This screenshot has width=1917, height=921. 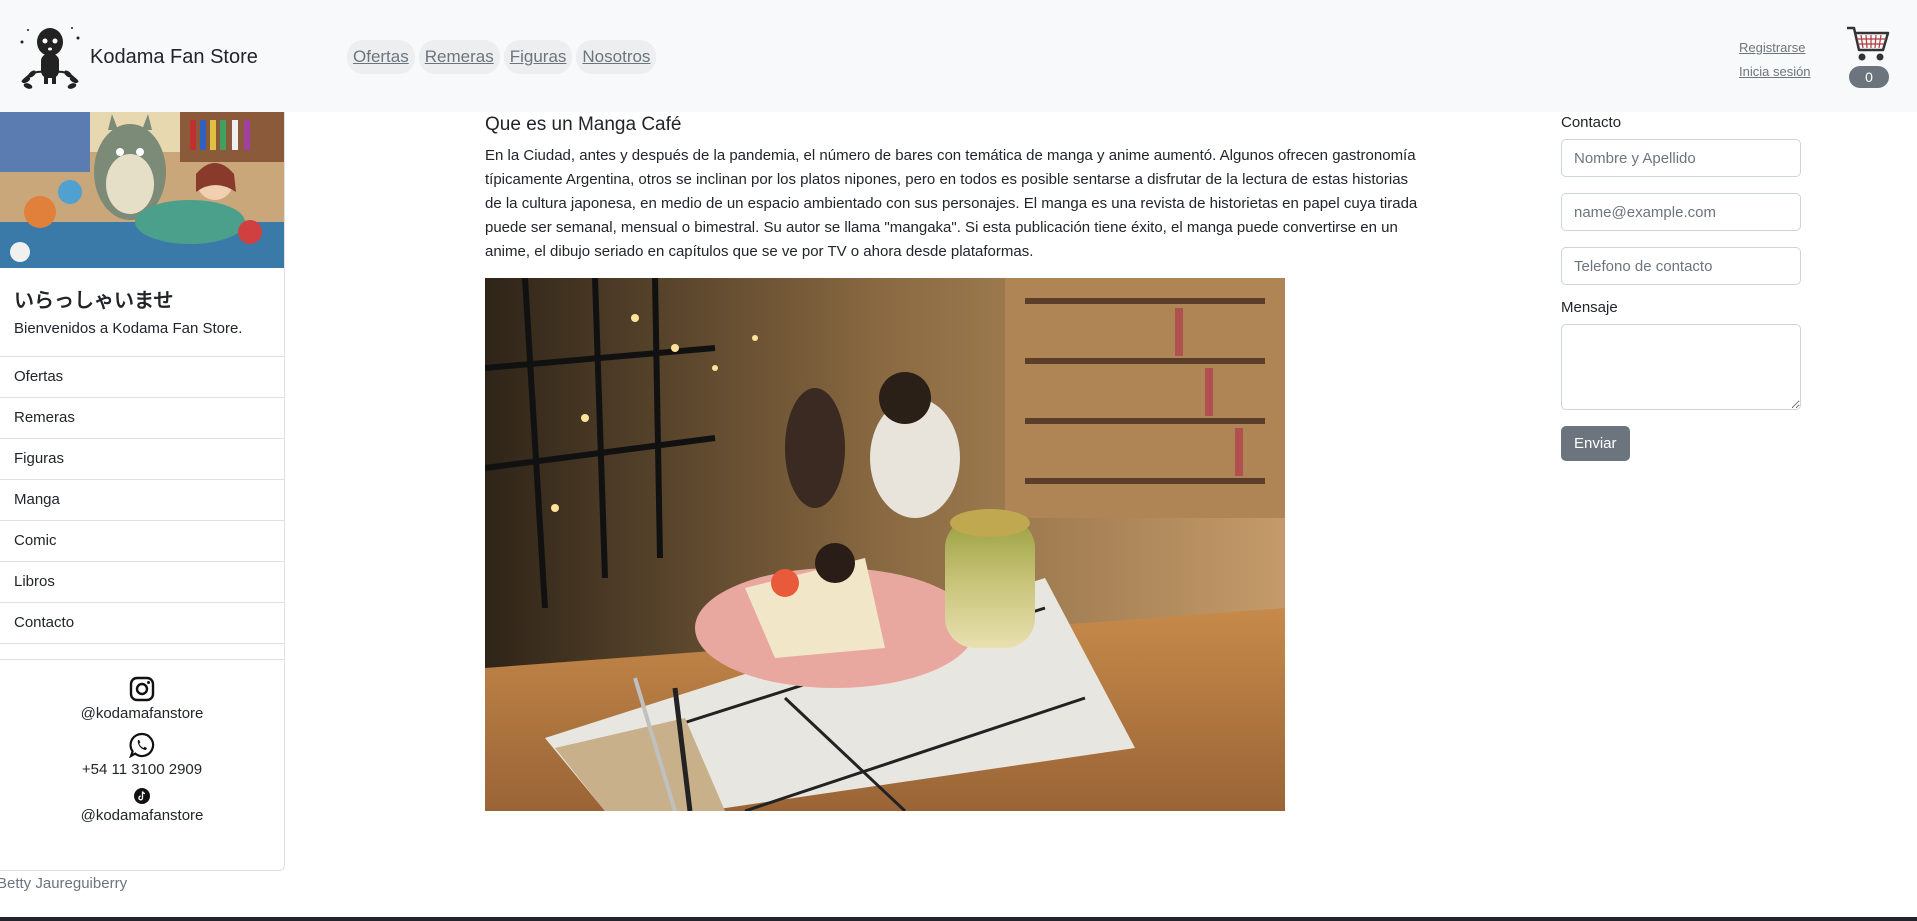 I want to click on cart: 0, so click(x=1869, y=56).